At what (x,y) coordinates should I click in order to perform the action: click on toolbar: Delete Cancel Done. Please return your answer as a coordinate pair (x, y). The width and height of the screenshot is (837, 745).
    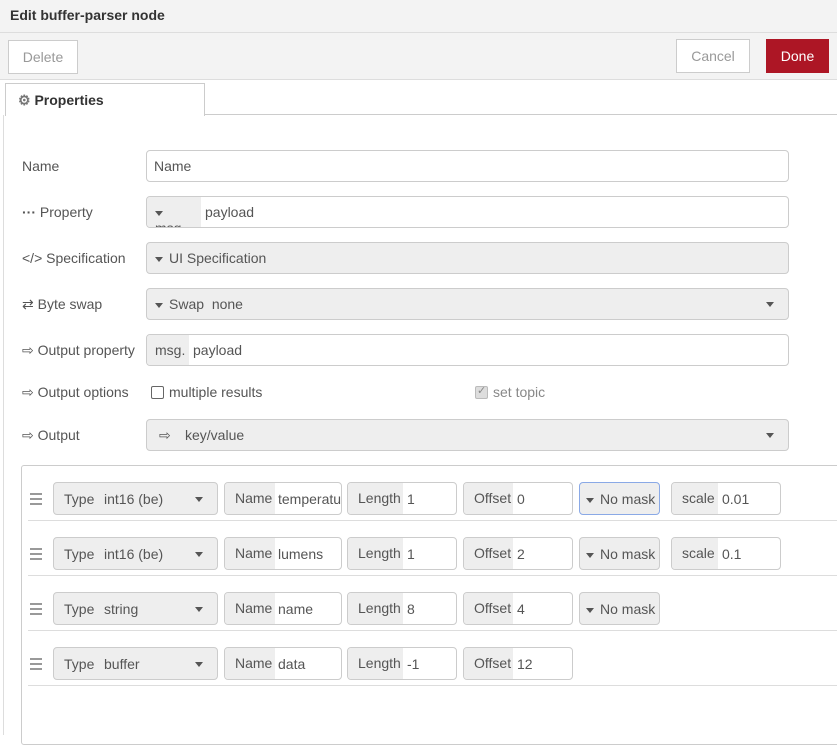
    Looking at the image, I should click on (418, 56).